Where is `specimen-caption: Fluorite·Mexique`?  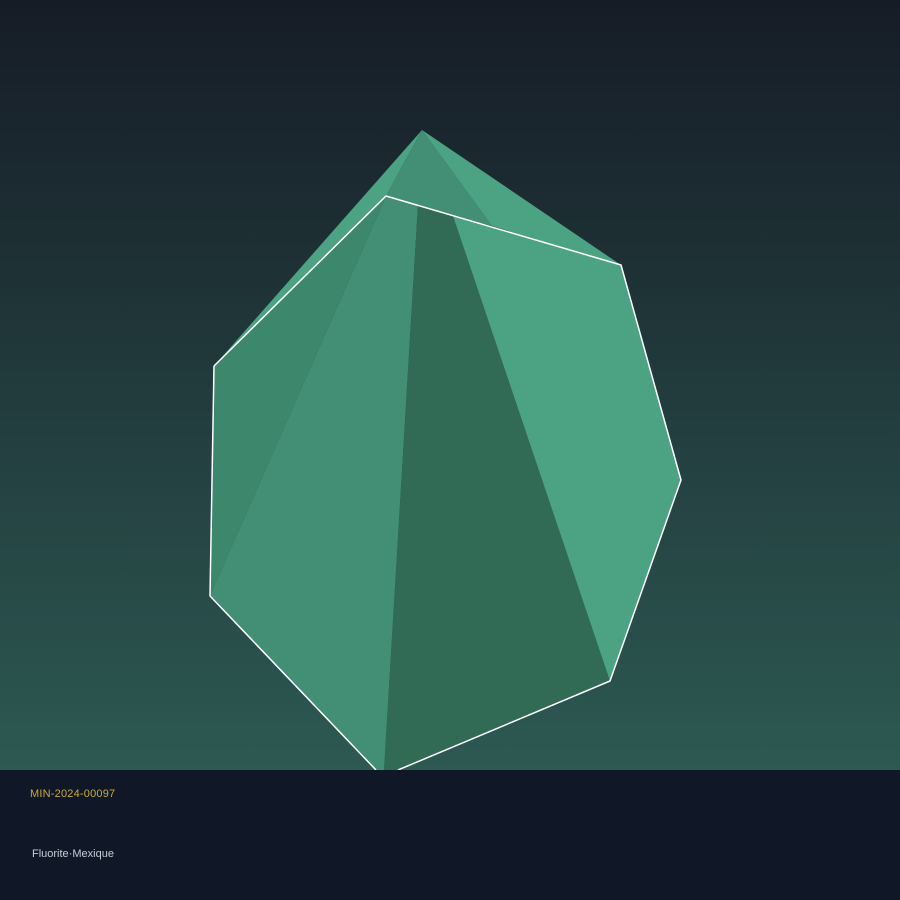
specimen-caption: Fluorite·Mexique is located at coordinates (73, 854).